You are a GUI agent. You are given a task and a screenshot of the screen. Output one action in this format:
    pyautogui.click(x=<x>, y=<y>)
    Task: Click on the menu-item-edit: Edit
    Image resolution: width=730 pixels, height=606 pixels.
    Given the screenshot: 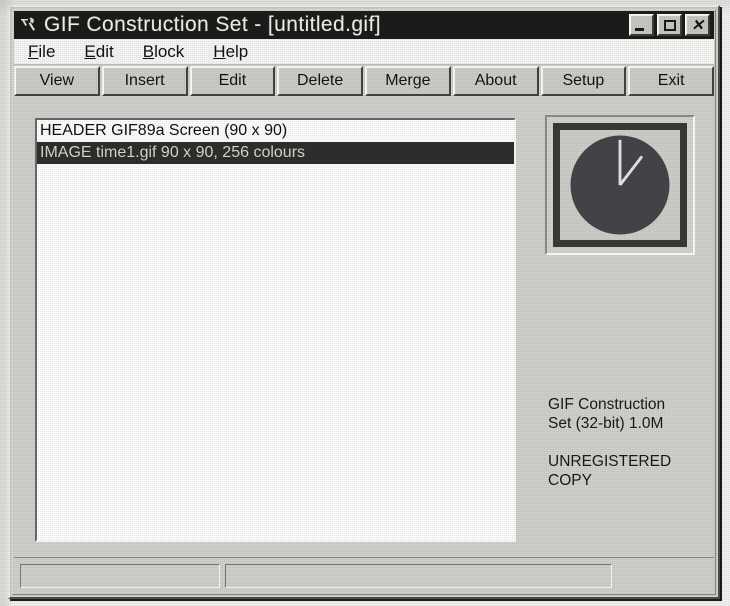 What is the action you would take?
    pyautogui.click(x=98, y=52)
    